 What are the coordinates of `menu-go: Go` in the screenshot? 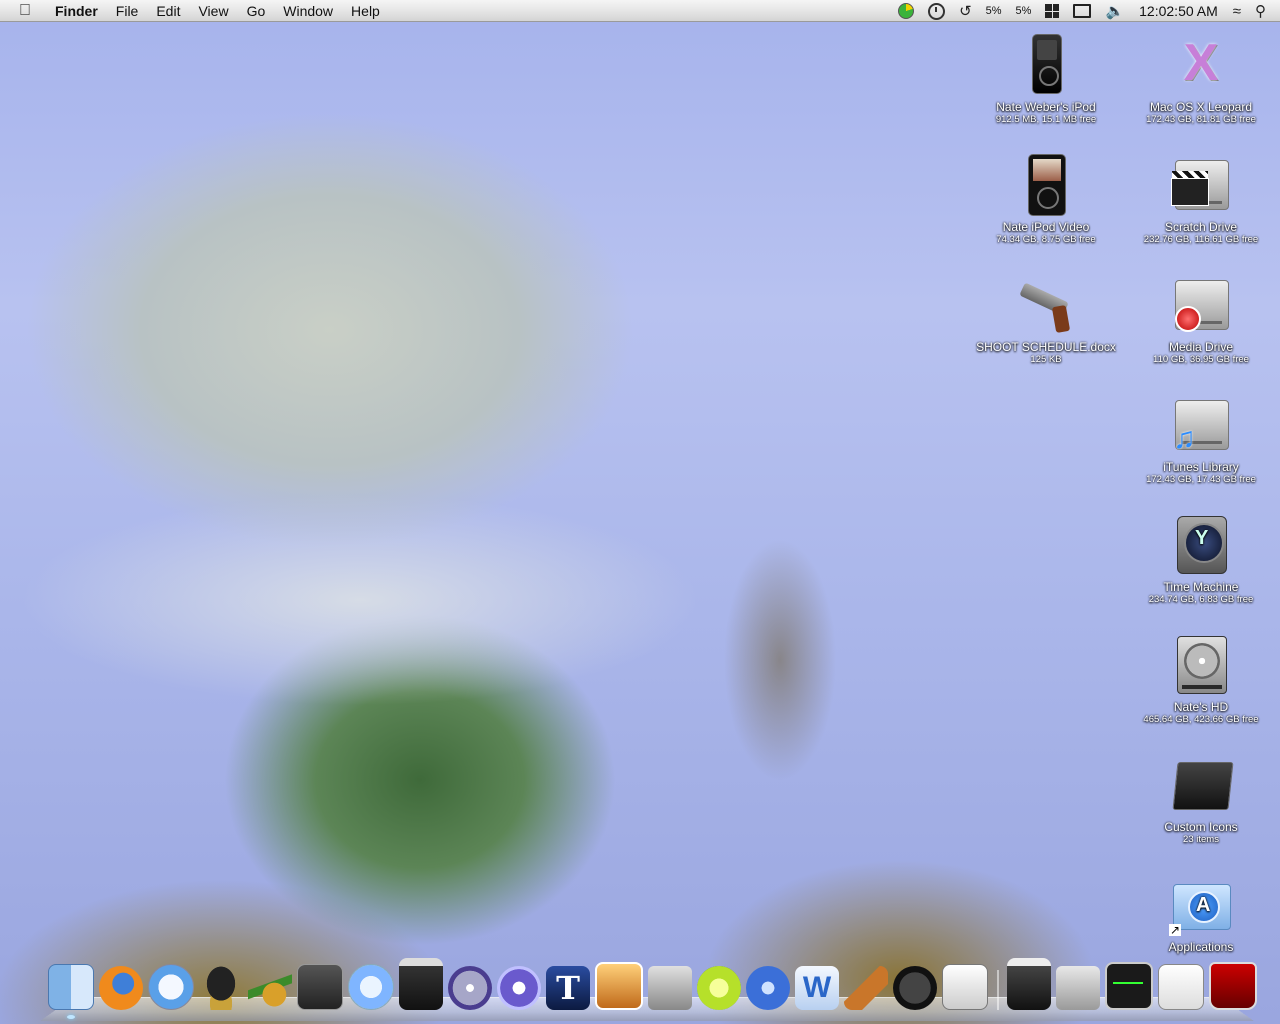 It's located at (256, 11).